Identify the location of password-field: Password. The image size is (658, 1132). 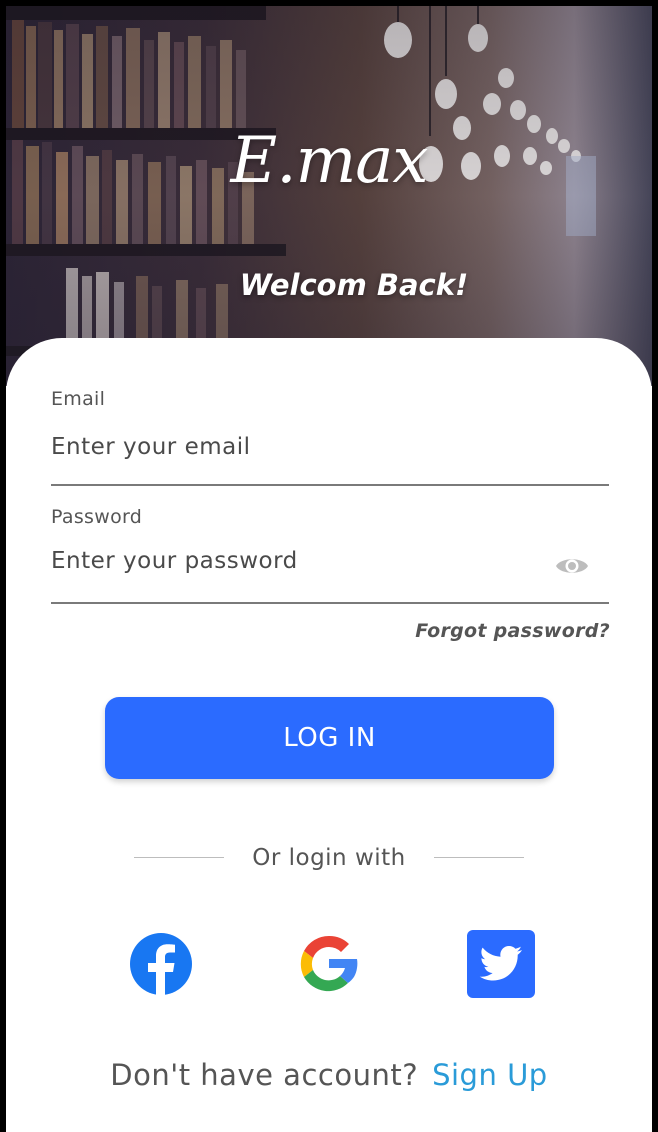
(330, 561).